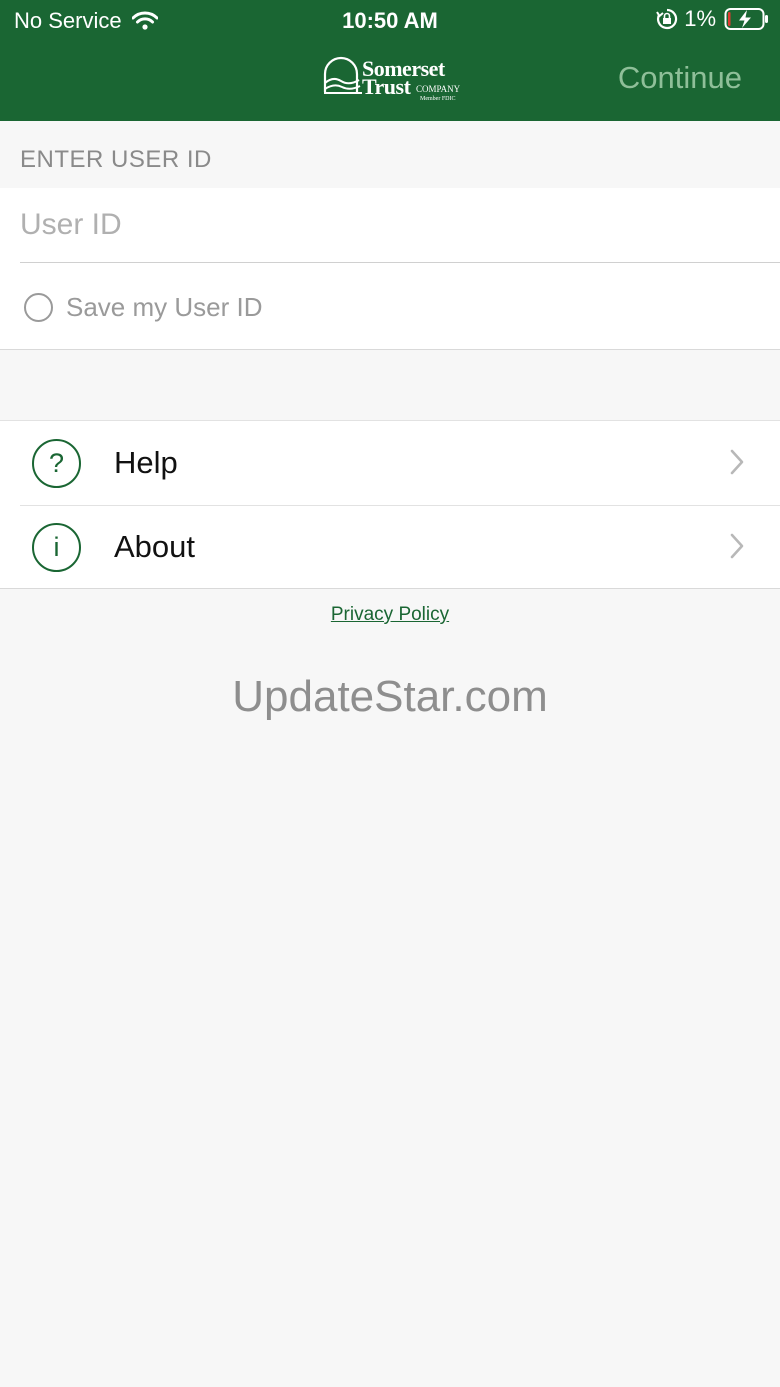  Describe the element at coordinates (155, 546) in the screenshot. I see `menu-item-label: About` at that location.